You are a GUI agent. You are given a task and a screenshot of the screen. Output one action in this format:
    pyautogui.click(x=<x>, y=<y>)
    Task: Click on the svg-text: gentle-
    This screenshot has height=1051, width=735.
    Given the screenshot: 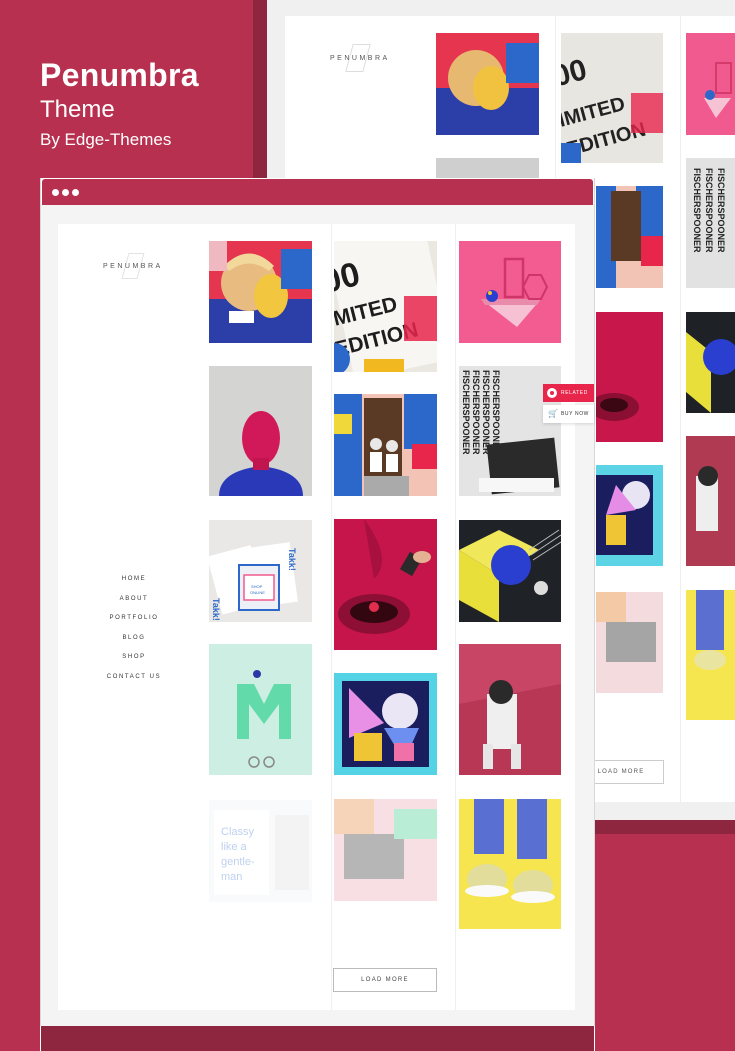 What is the action you would take?
    pyautogui.click(x=238, y=862)
    